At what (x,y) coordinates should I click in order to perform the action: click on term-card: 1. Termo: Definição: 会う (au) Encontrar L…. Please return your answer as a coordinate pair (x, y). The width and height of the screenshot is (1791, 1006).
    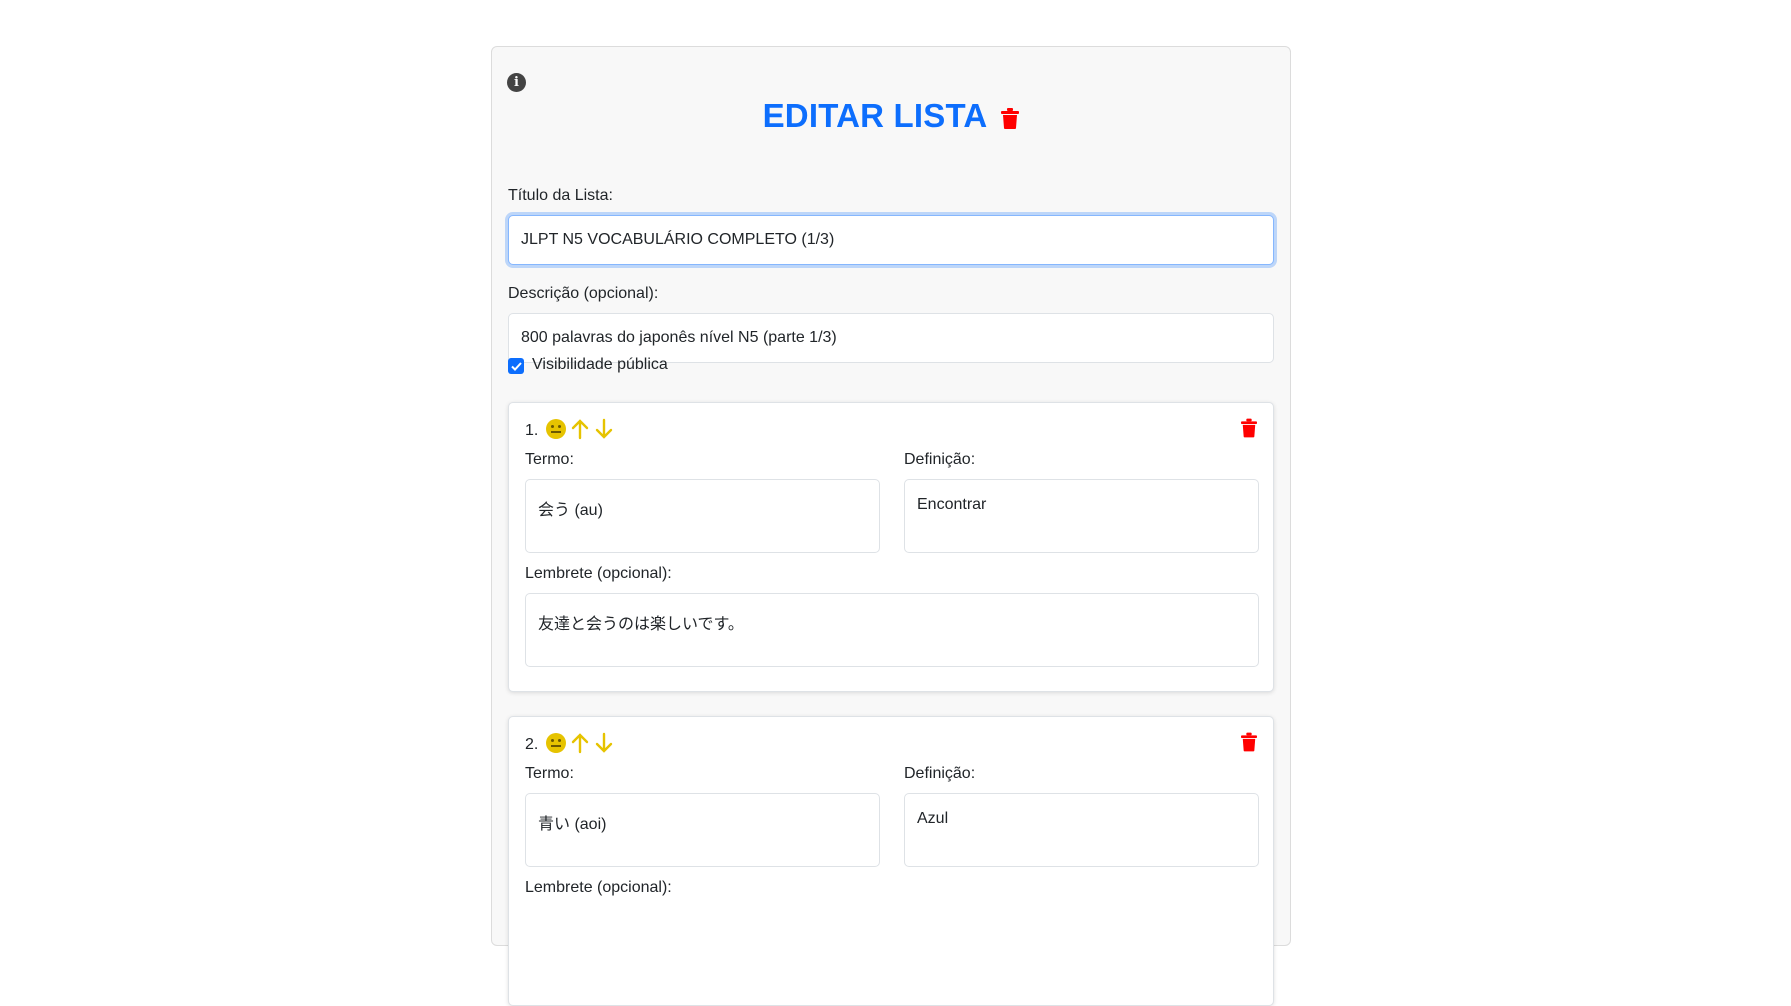
    Looking at the image, I should click on (891, 547).